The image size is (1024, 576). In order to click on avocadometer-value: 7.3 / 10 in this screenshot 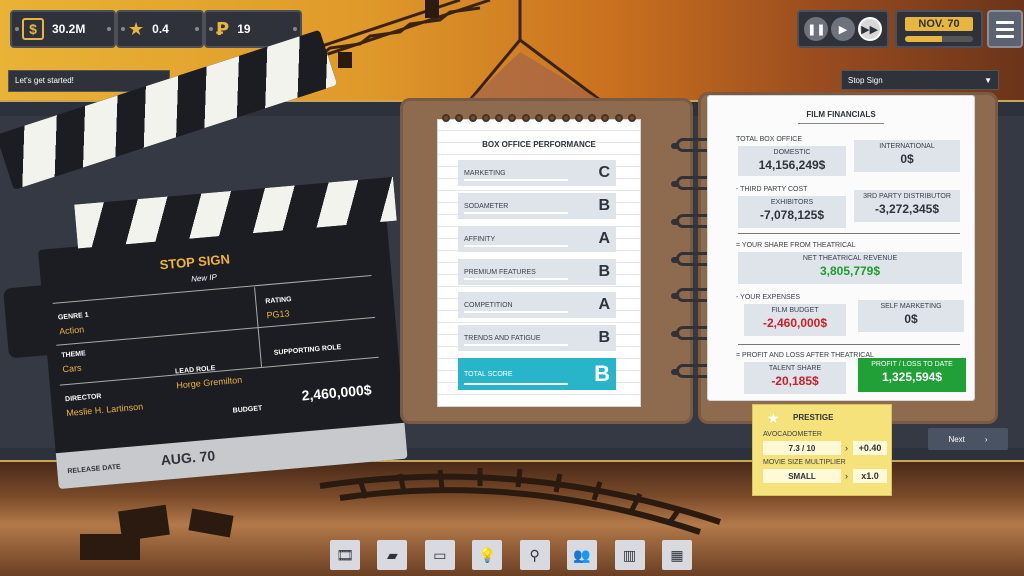, I will do `click(802, 448)`.